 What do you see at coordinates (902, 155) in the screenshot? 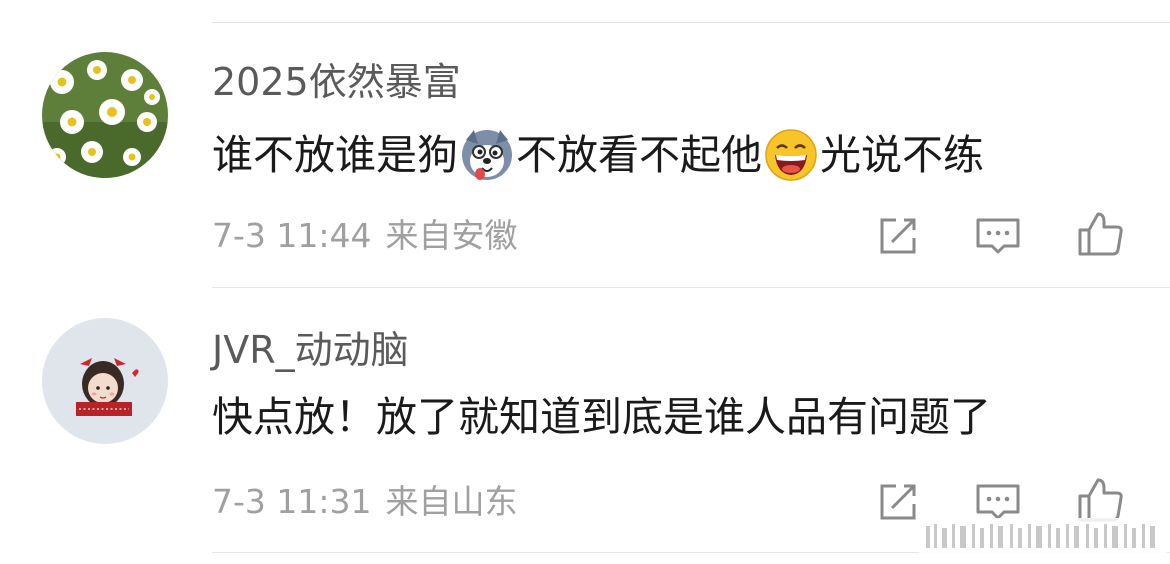
I see `comment-text-part: 光说不练` at bounding box center [902, 155].